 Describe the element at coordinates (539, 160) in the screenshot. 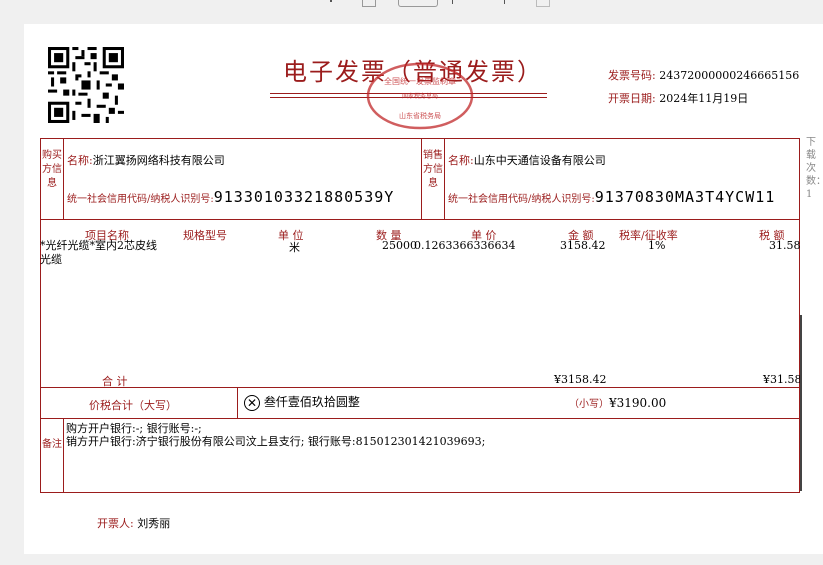

I see `seller-name-value: 山东中天通信设备有限公司` at that location.